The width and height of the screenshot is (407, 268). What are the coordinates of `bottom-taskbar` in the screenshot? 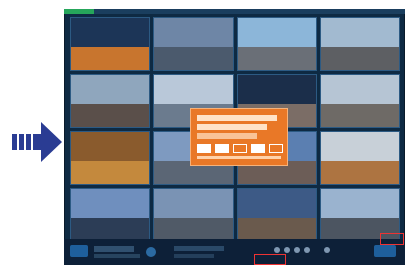 It's located at (234, 252).